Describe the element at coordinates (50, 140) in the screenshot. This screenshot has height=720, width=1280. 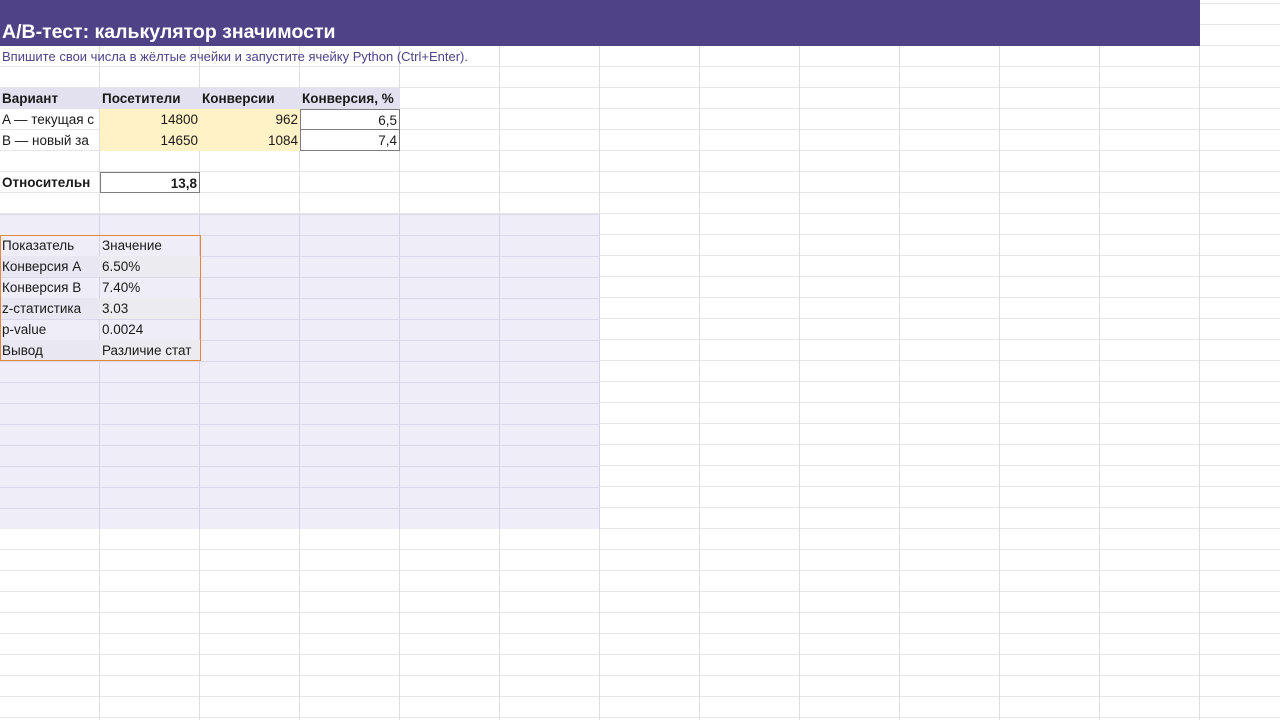
I see `variant-b-label: B — новый за` at that location.